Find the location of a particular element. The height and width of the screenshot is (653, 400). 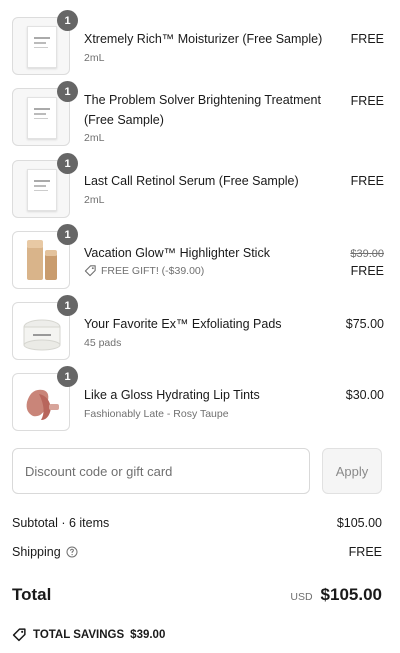

item-name: Like a Gloss Hydrating Lip Tints is located at coordinates (172, 395).